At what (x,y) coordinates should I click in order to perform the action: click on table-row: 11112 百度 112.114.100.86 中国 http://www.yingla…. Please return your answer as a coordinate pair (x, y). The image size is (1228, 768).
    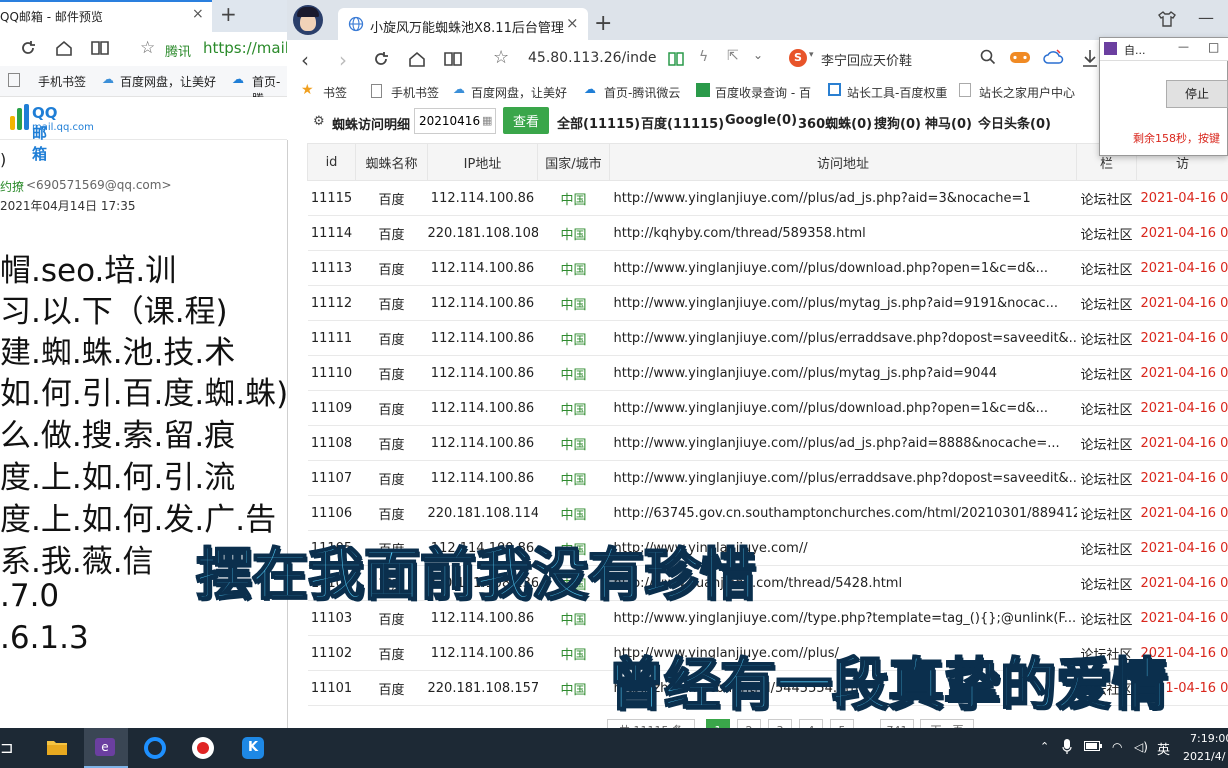
    Looking at the image, I should click on (767, 303).